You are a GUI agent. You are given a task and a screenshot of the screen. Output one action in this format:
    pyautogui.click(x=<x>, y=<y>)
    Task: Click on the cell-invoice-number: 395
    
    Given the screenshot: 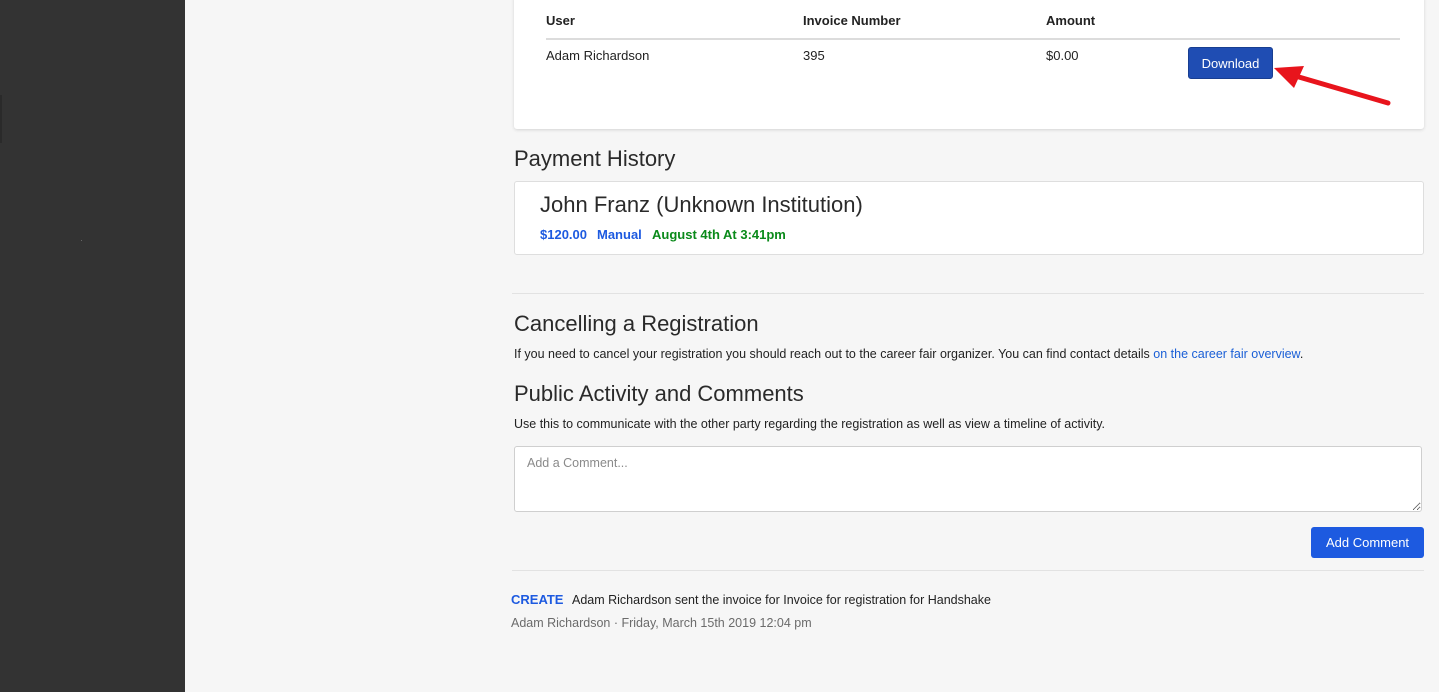 What is the action you would take?
    pyautogui.click(x=814, y=55)
    